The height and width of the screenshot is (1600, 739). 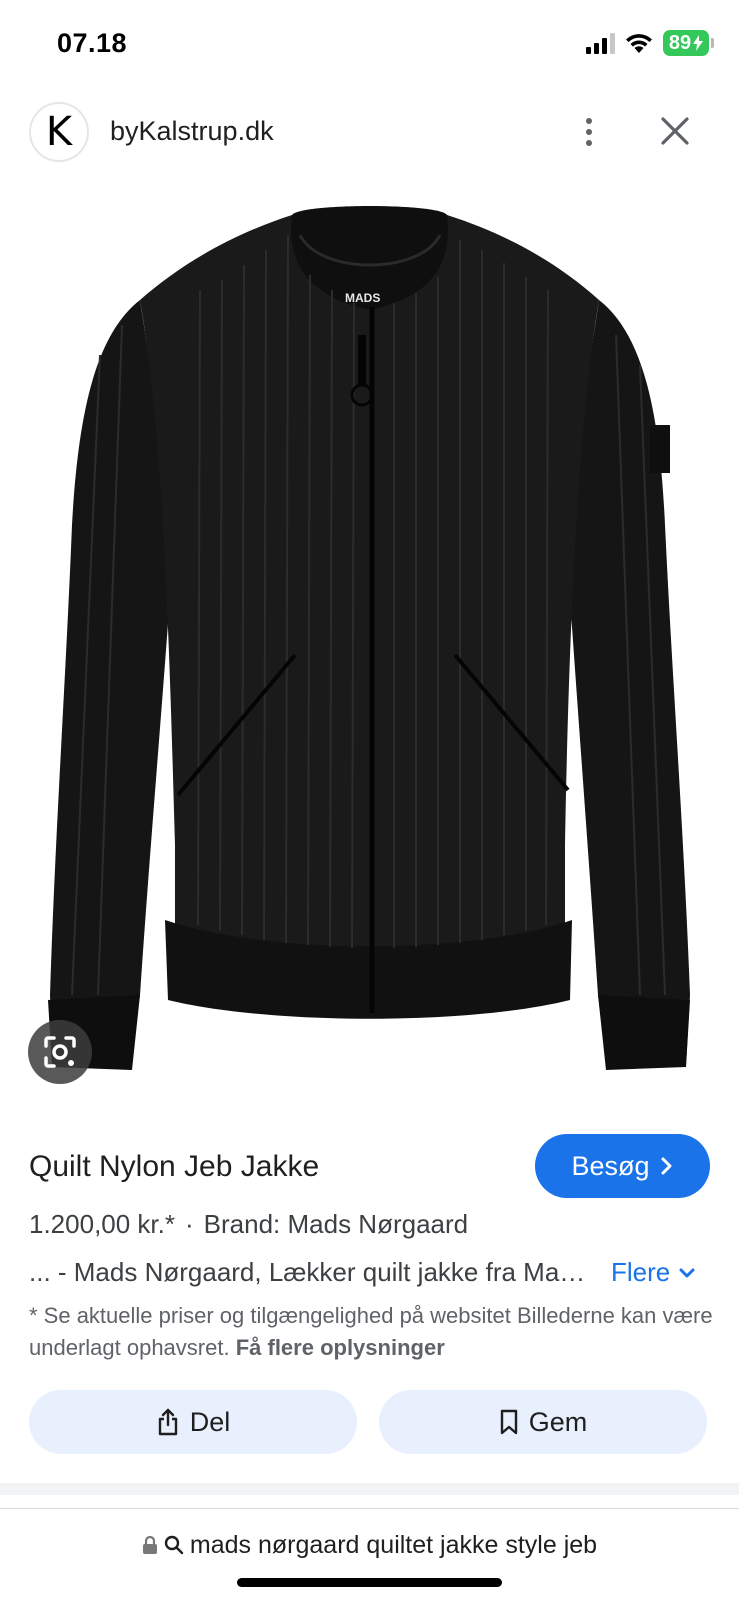 What do you see at coordinates (174, 1545) in the screenshot?
I see `search-icon` at bounding box center [174, 1545].